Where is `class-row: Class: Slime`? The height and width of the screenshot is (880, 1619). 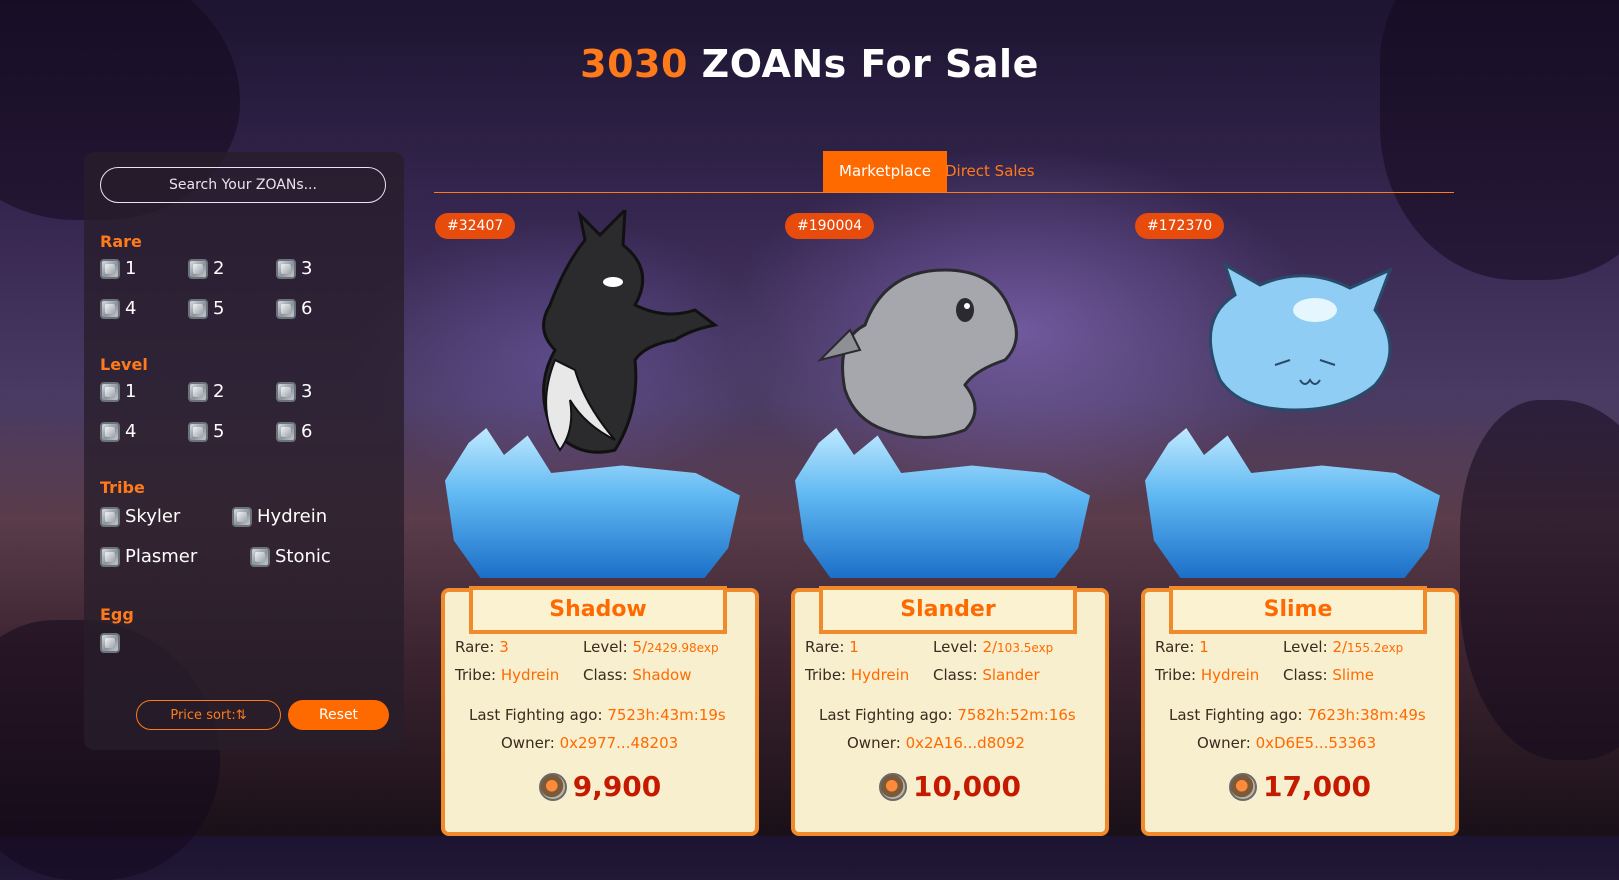 class-row: Class: Slime is located at coordinates (1329, 675).